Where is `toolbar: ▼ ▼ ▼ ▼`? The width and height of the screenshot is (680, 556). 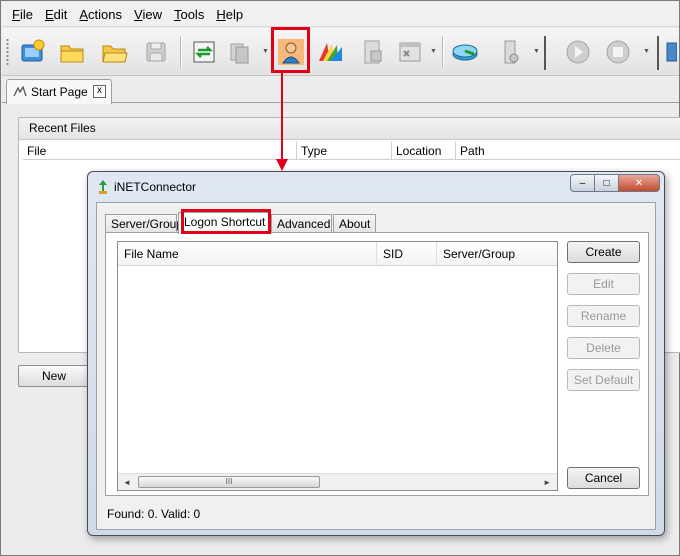 toolbar: ▼ ▼ ▼ ▼ is located at coordinates (340, 52).